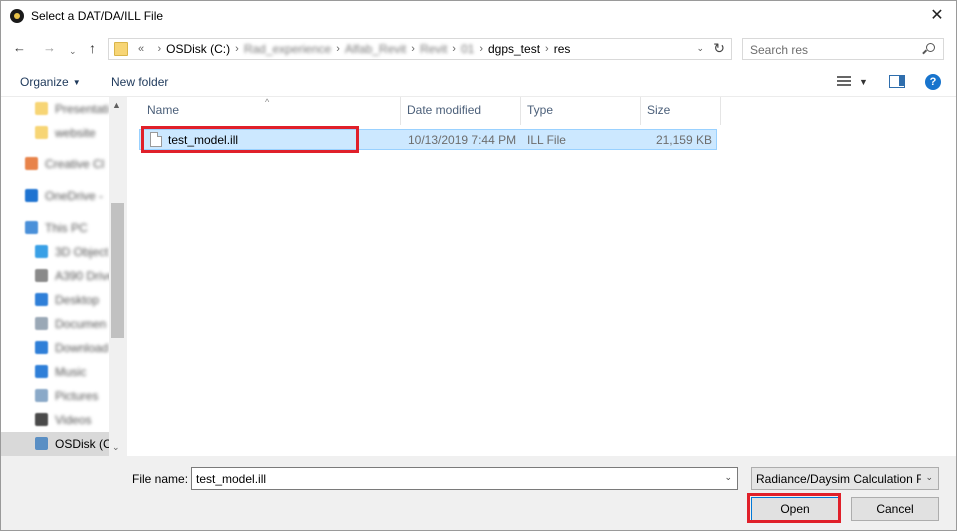  I want to click on search-icon, so click(930, 47).